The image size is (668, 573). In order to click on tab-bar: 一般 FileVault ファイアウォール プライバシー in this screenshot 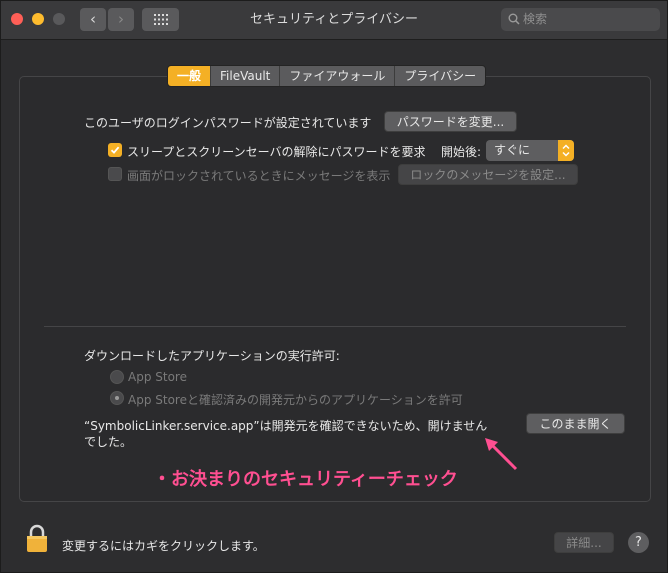, I will do `click(327, 76)`.